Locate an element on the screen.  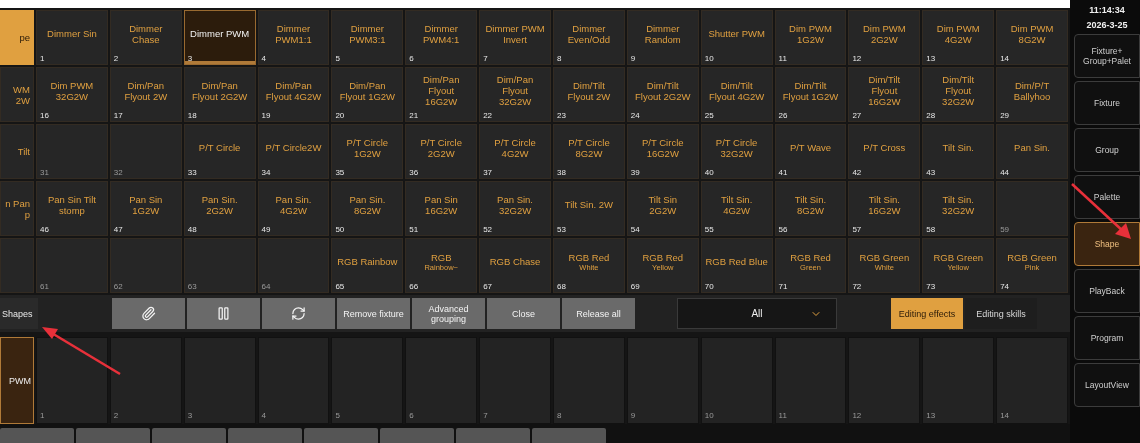
effect-tile: pe is located at coordinates (17, 37).